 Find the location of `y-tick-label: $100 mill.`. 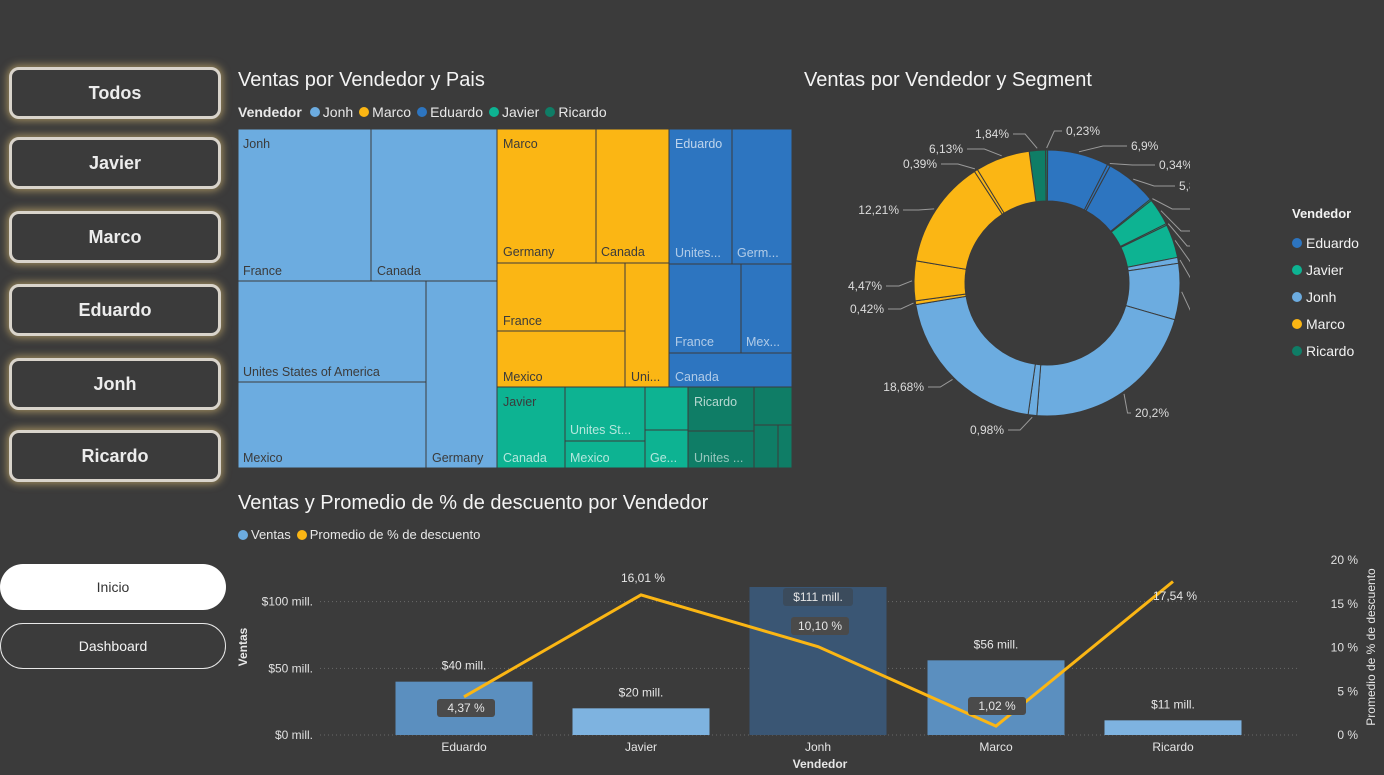

y-tick-label: $100 mill. is located at coordinates (287, 602).